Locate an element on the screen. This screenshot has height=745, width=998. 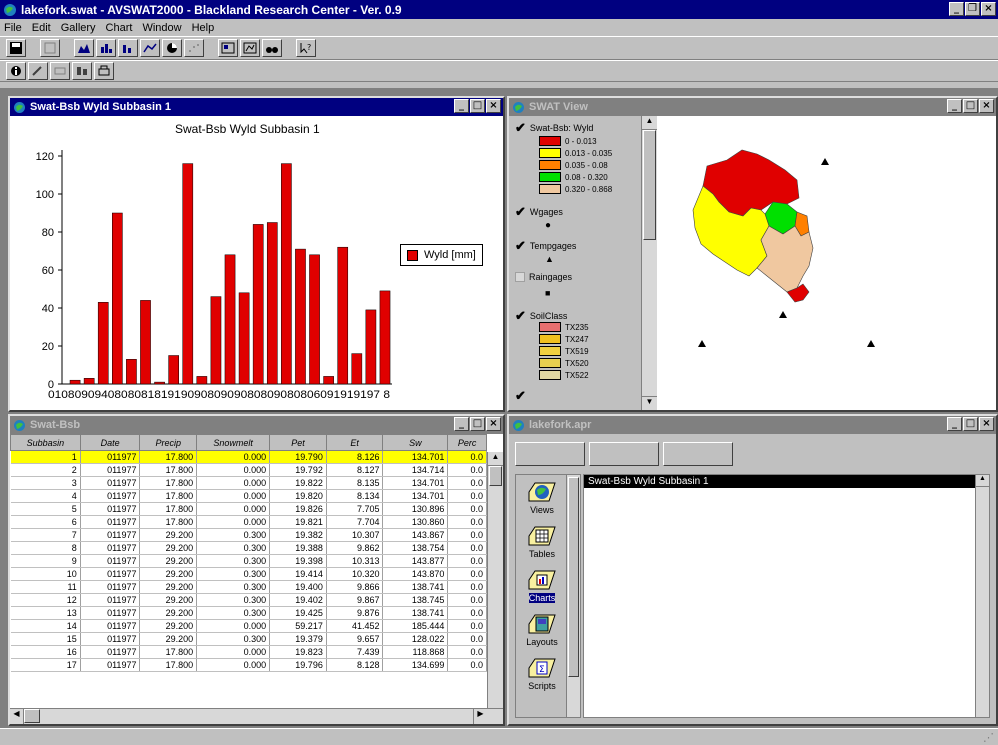
identify-tool is located at coordinates (16, 71).